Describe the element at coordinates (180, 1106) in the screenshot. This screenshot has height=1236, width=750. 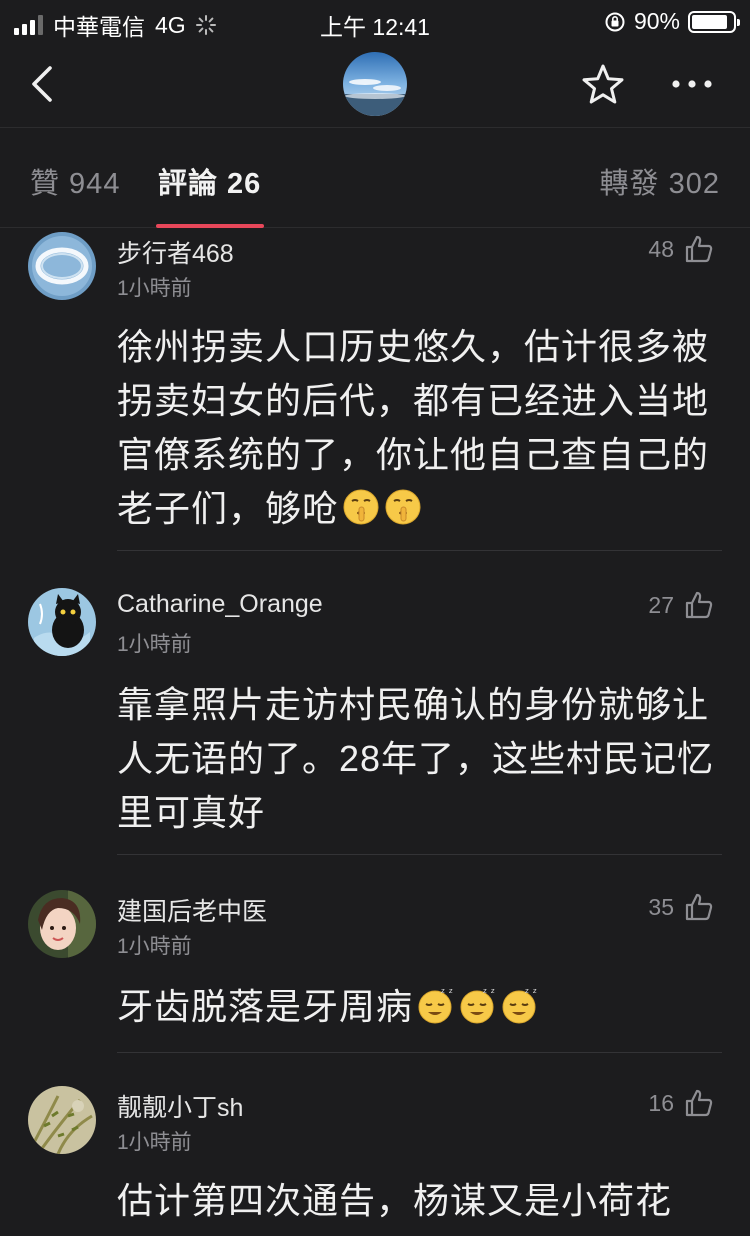
I see `username: 靓靓小丁sh` at that location.